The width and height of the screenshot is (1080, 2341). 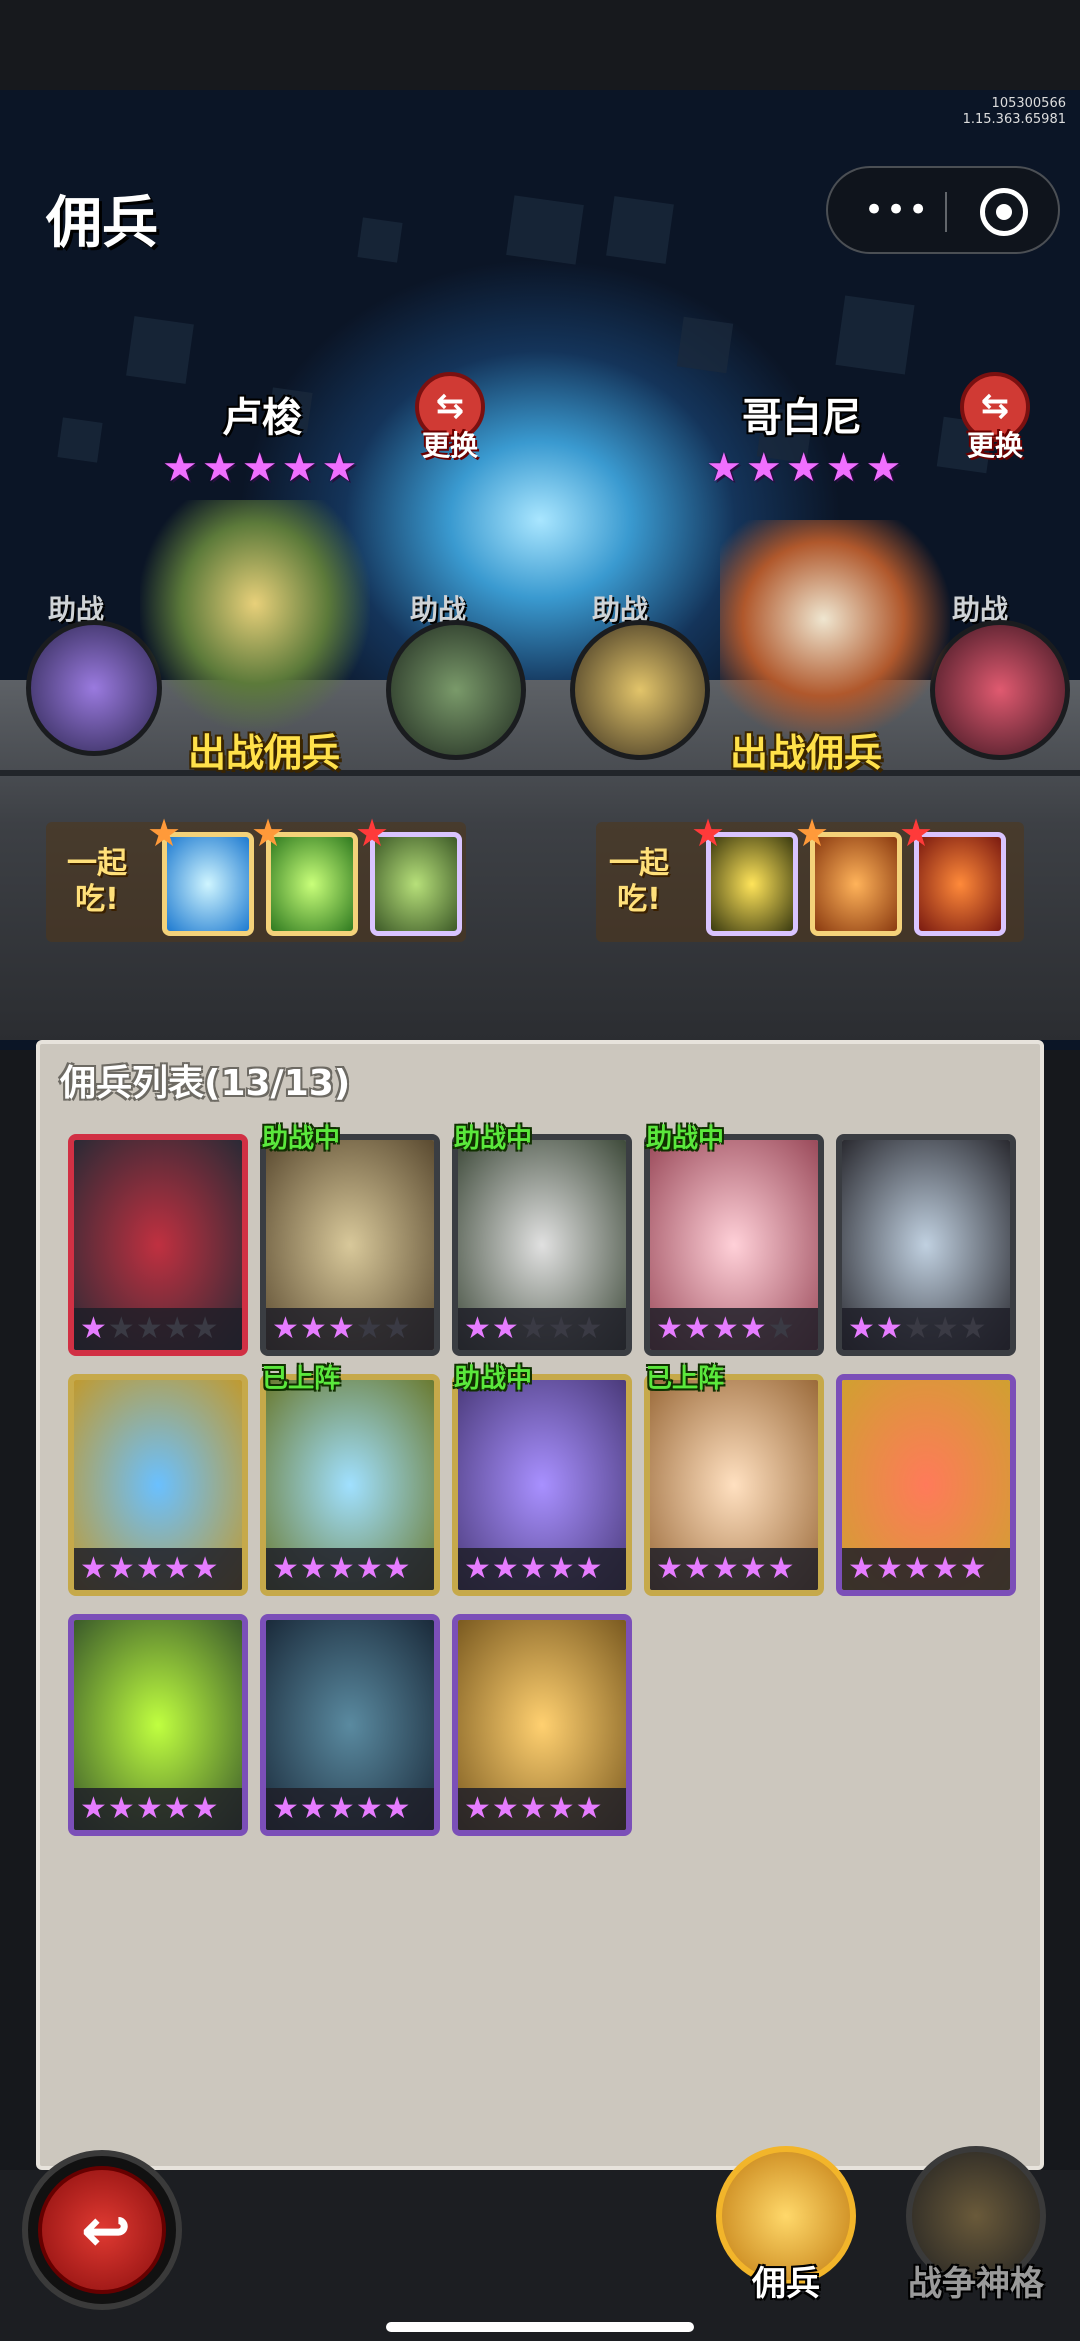 I want to click on team1-name: 卢梭, so click(x=262, y=418).